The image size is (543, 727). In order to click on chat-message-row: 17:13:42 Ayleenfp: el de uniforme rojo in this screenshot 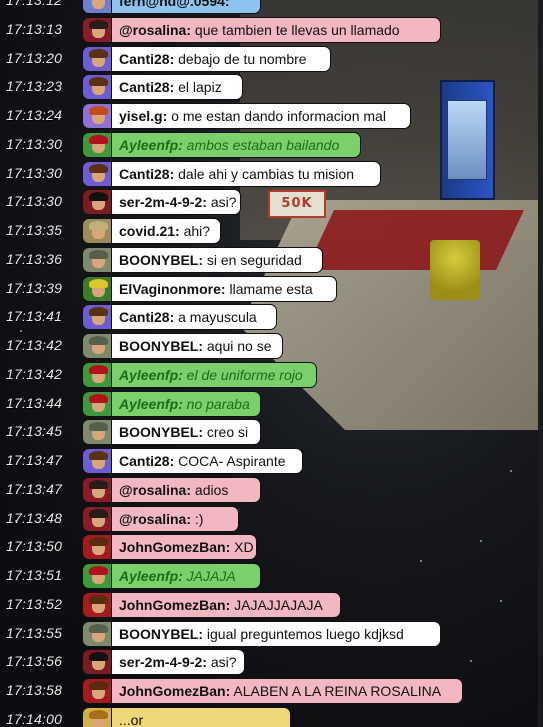, I will do `click(271, 375)`.